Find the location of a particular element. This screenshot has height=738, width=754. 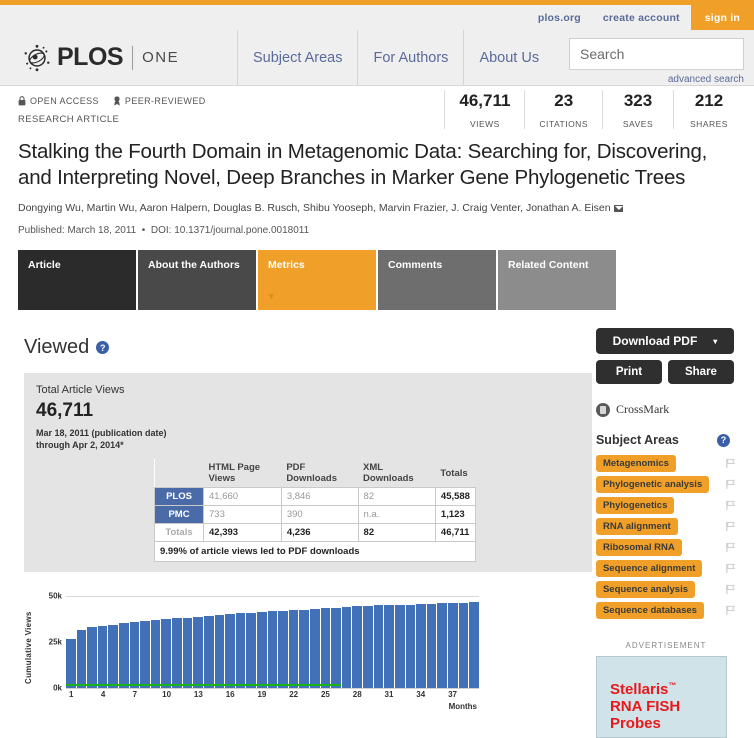

tab-article: Article is located at coordinates (77, 280).